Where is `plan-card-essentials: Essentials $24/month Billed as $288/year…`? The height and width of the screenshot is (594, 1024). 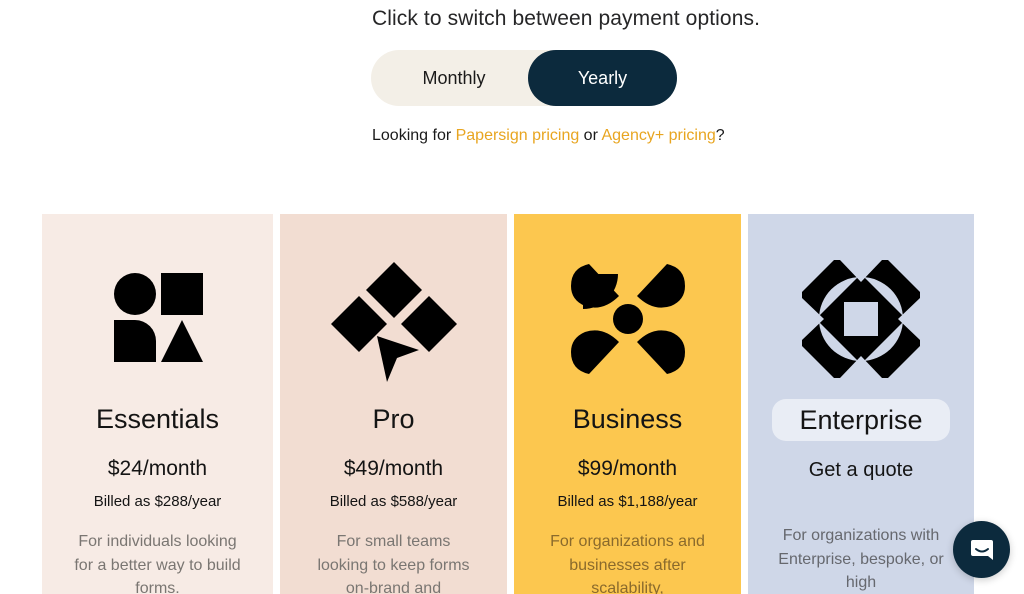 plan-card-essentials: Essentials $24/month Billed as $288/year… is located at coordinates (157, 404).